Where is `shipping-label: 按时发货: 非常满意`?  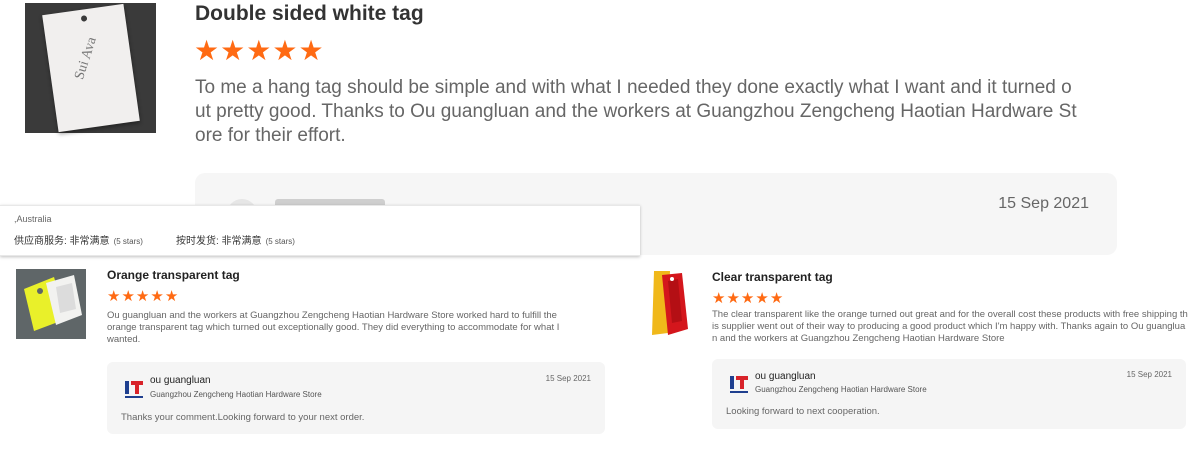
shipping-label: 按时发货: 非常满意 is located at coordinates (219, 241).